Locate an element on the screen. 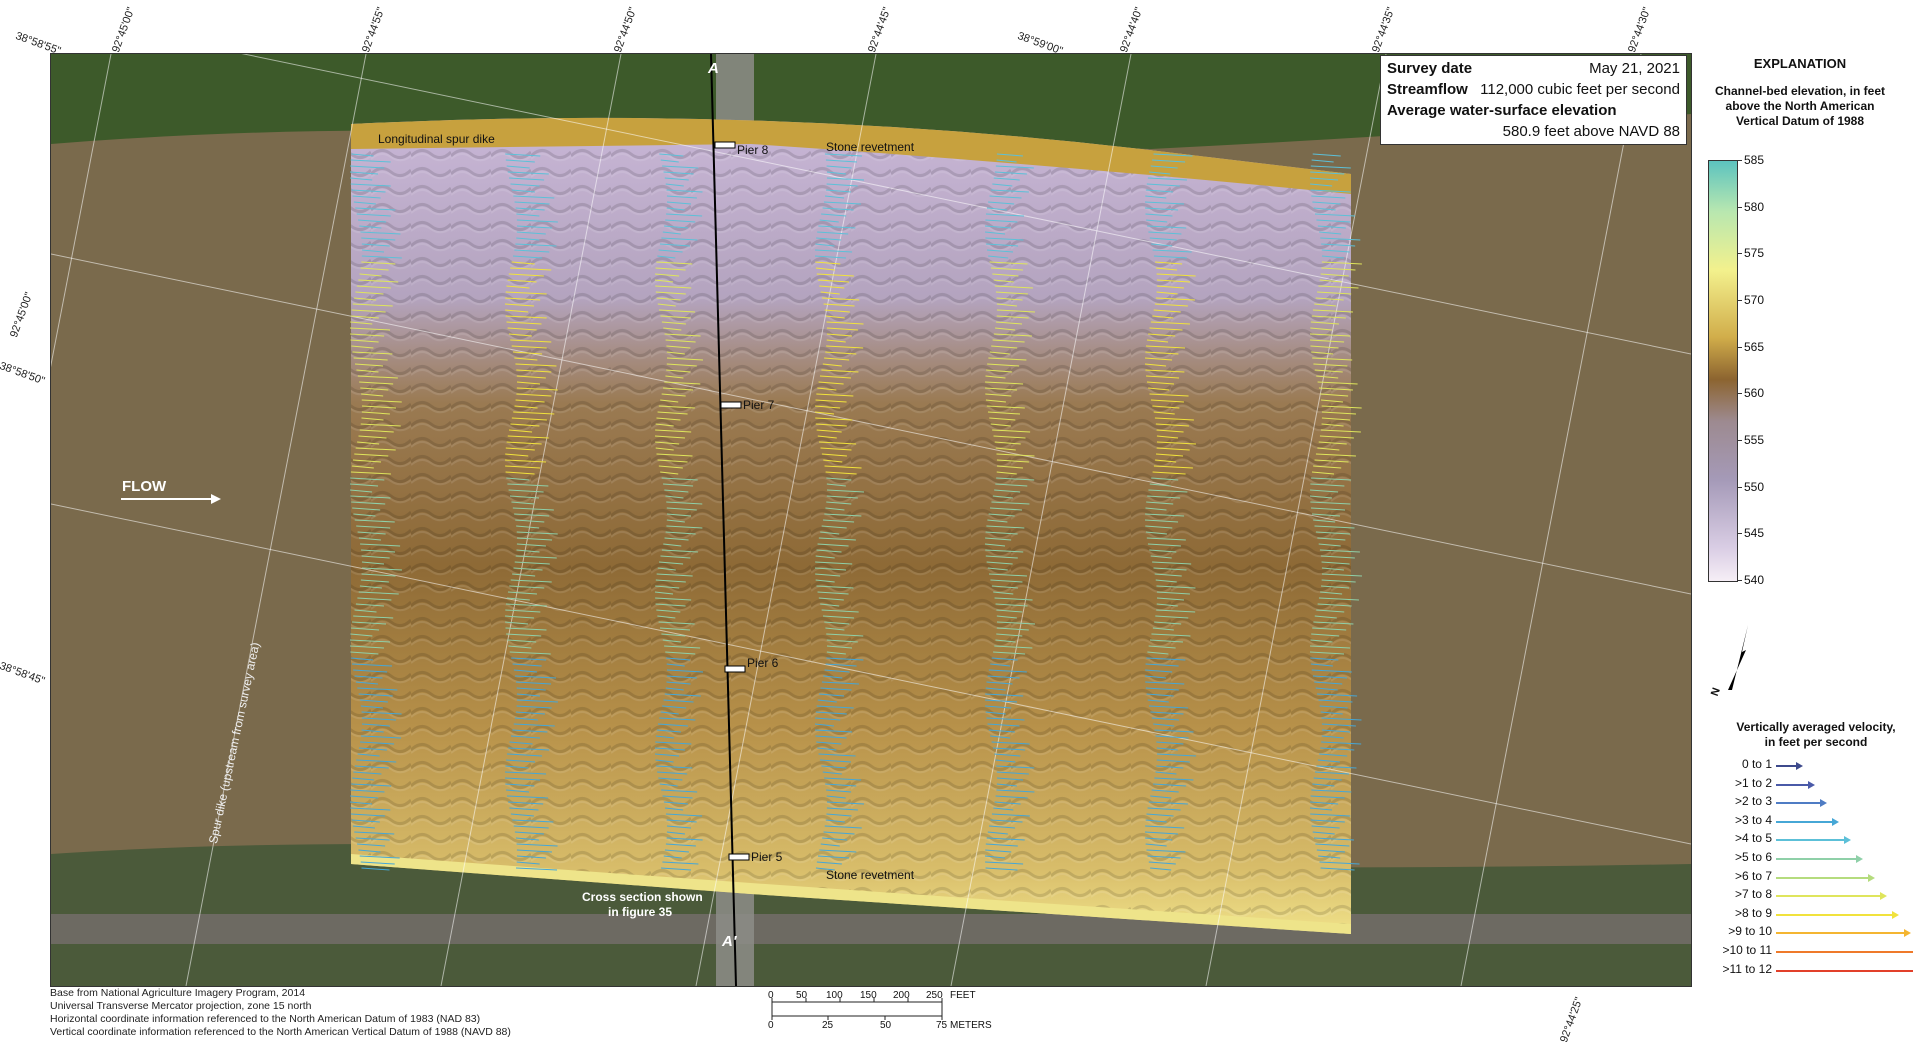 The height and width of the screenshot is (1044, 1913). velocity-title-2: in feet per second is located at coordinates (1816, 742).